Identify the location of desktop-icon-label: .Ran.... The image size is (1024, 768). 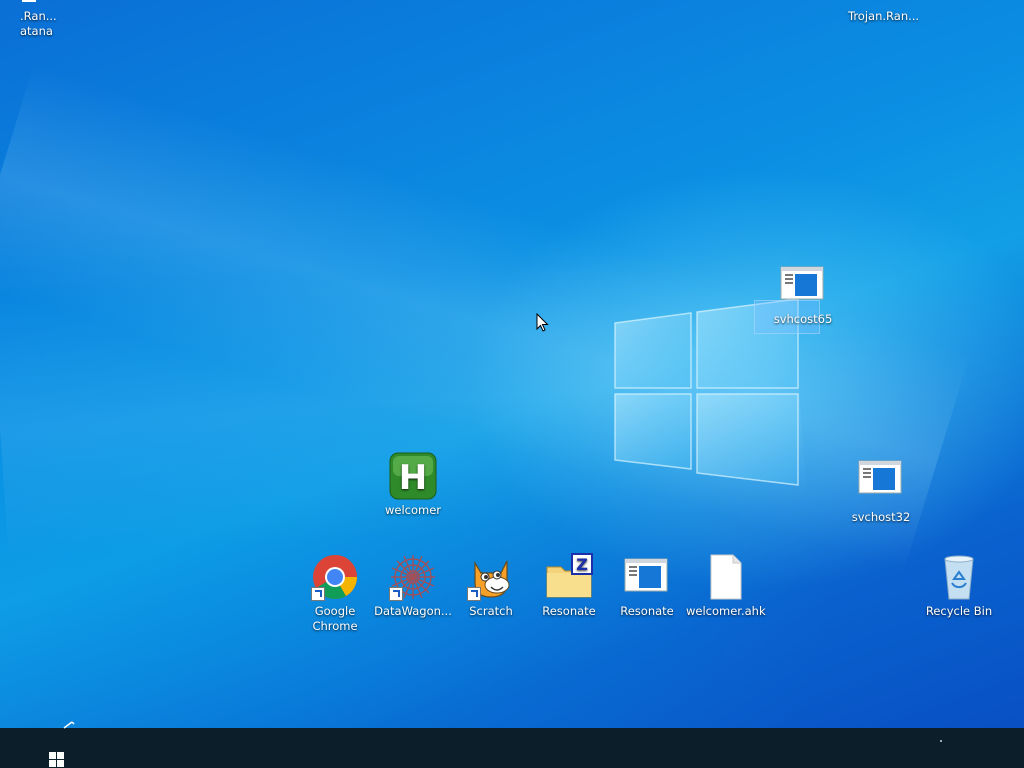
(38, 16).